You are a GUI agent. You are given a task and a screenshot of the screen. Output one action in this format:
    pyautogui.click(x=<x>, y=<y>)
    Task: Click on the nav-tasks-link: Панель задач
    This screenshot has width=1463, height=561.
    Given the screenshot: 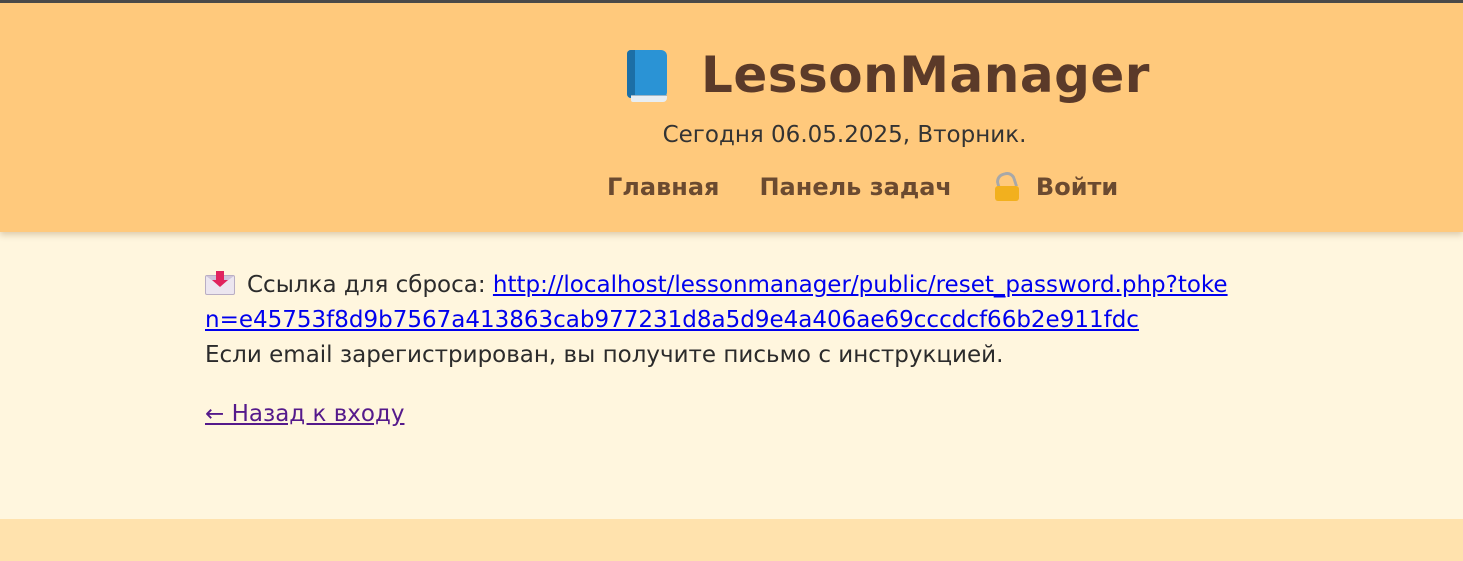 What is the action you would take?
    pyautogui.click(x=855, y=187)
    